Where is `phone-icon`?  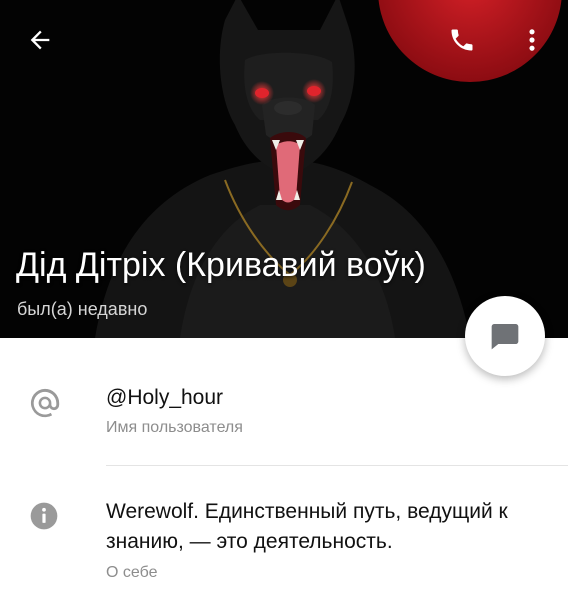
phone-icon is located at coordinates (462, 40).